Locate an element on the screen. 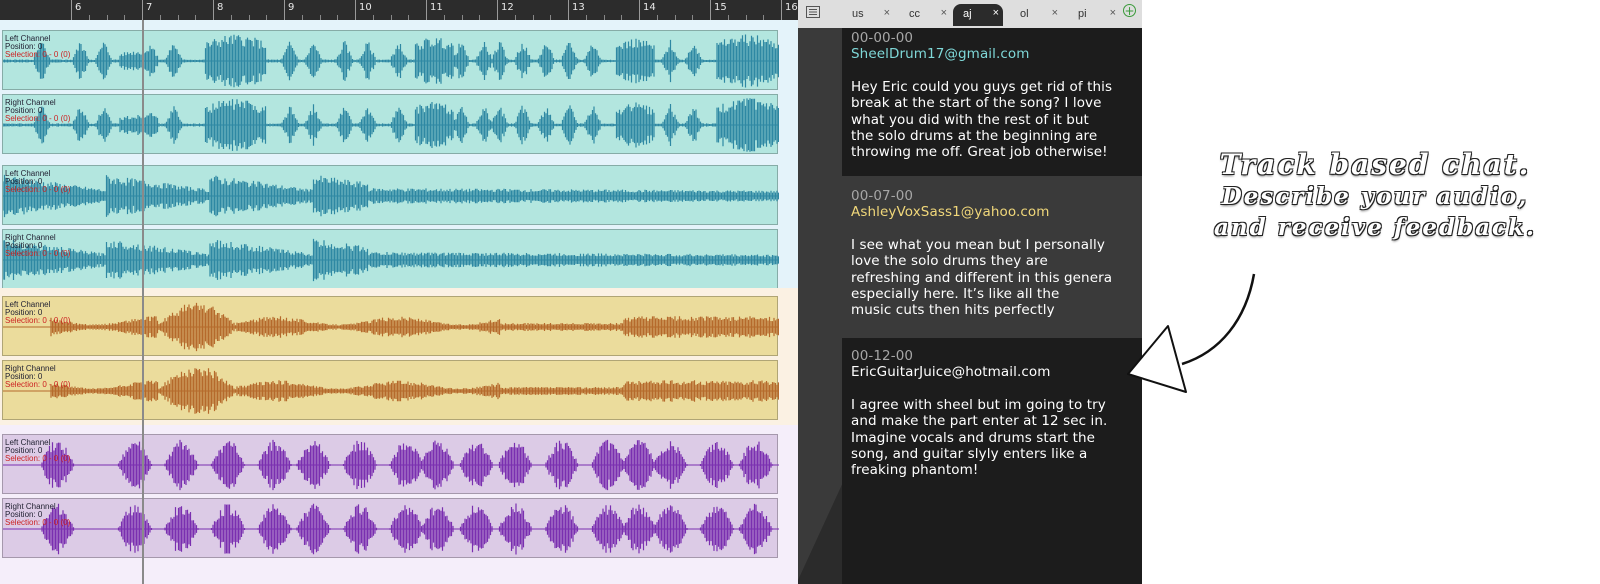 The image size is (1600, 584). chat-tab-label: aj is located at coordinates (967, 14).